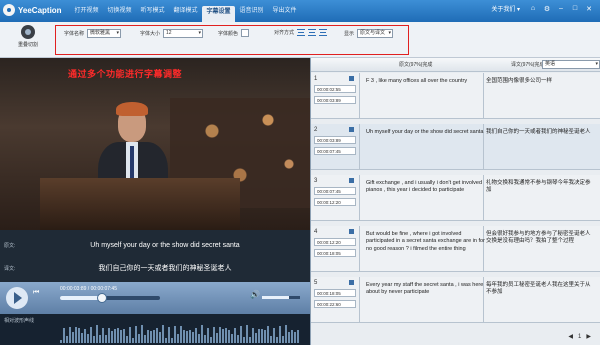  I want to click on font-size-select: 12, so click(183, 33).